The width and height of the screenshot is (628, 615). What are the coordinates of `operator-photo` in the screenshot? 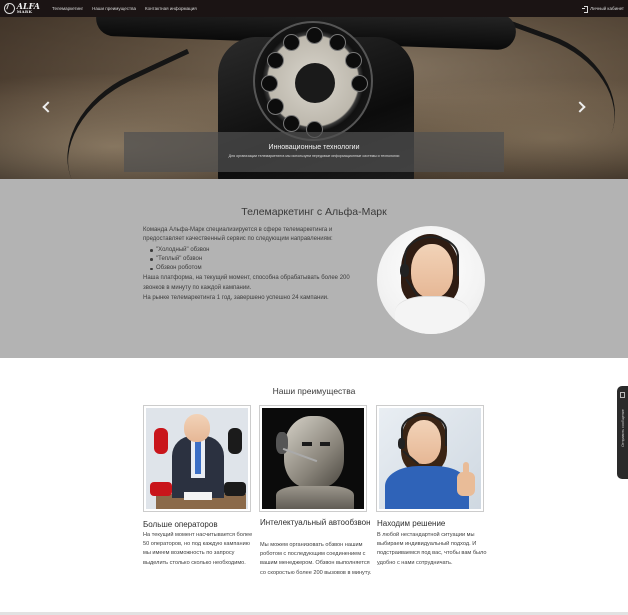 It's located at (431, 280).